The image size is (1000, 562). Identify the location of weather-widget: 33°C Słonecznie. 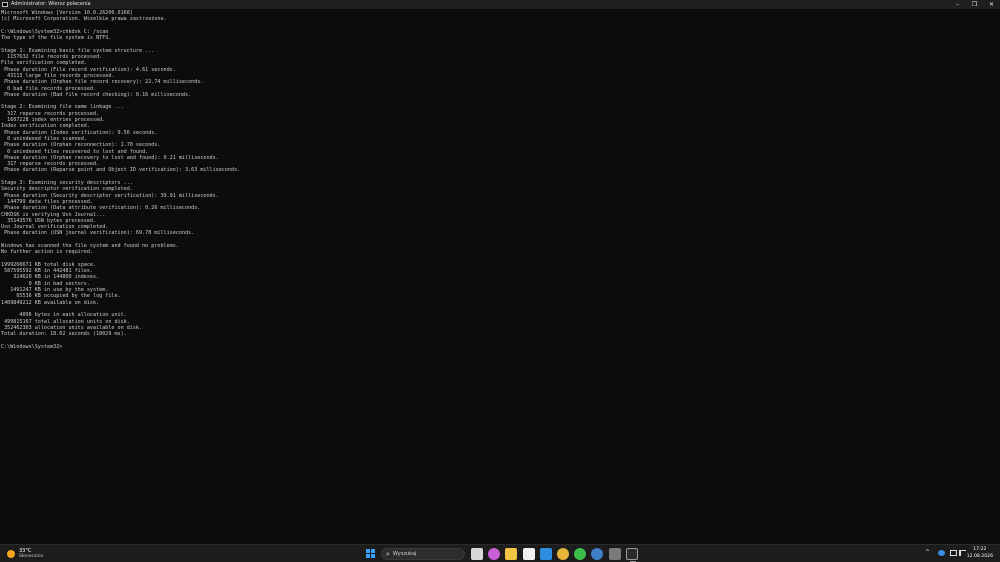
(25, 554).